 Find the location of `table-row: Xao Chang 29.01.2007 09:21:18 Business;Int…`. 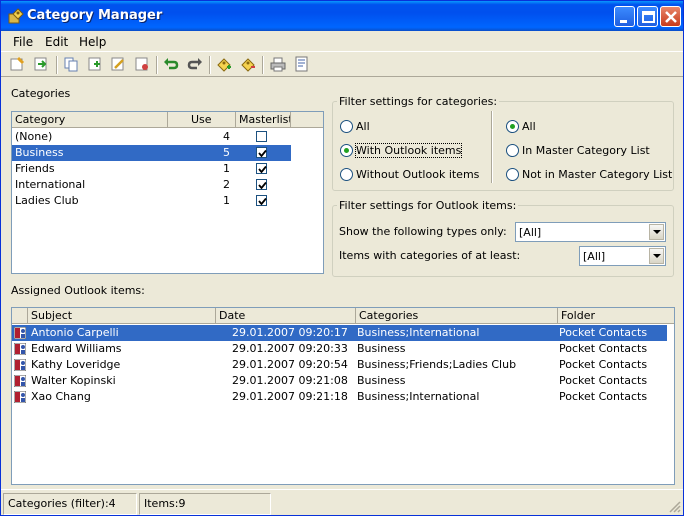

table-row: Xao Chang 29.01.2007 09:21:18 Business;Int… is located at coordinates (339, 397).